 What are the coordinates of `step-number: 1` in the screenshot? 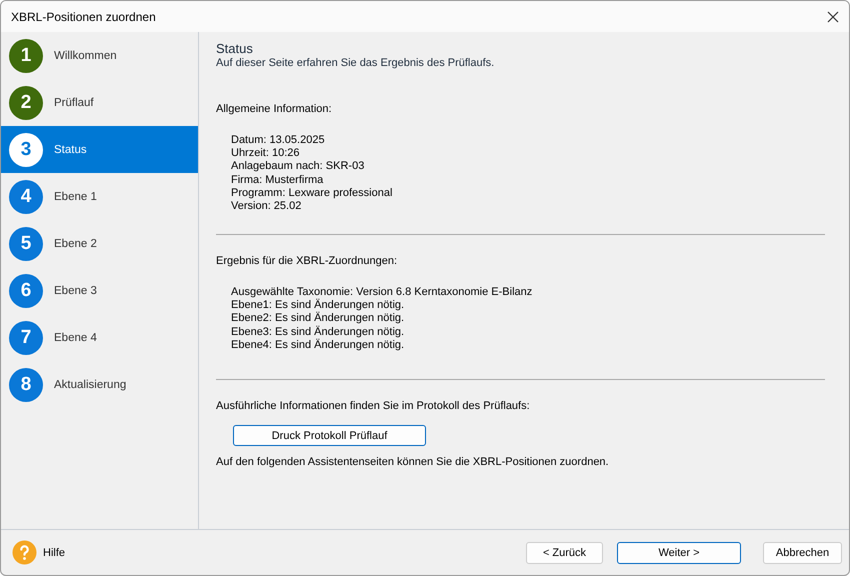 It's located at (26, 55).